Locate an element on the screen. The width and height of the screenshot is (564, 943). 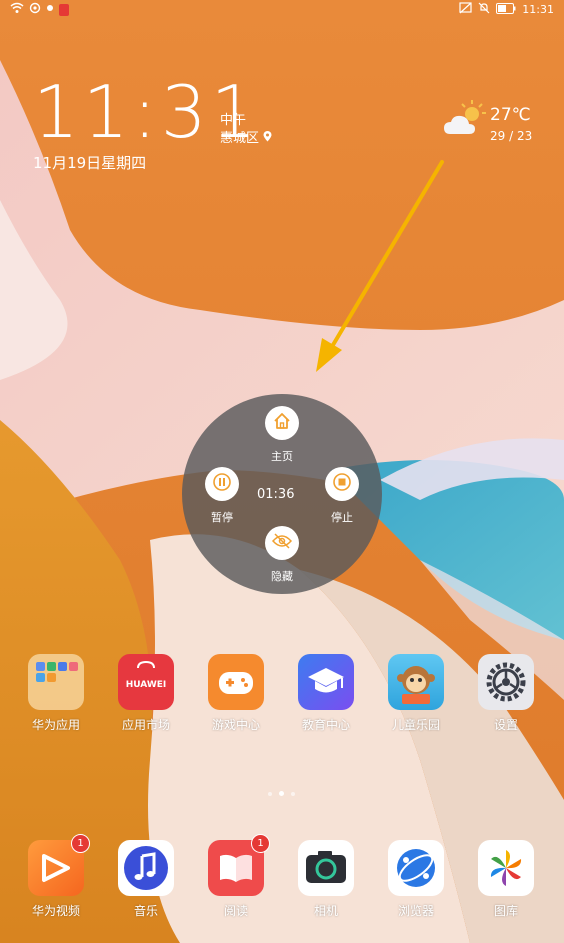
book-icon: 1 is located at coordinates (239, 865).